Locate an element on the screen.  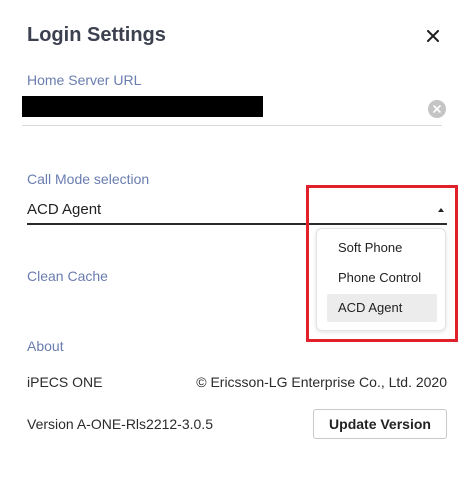
dialog-title: Login Settings is located at coordinates (96, 35).